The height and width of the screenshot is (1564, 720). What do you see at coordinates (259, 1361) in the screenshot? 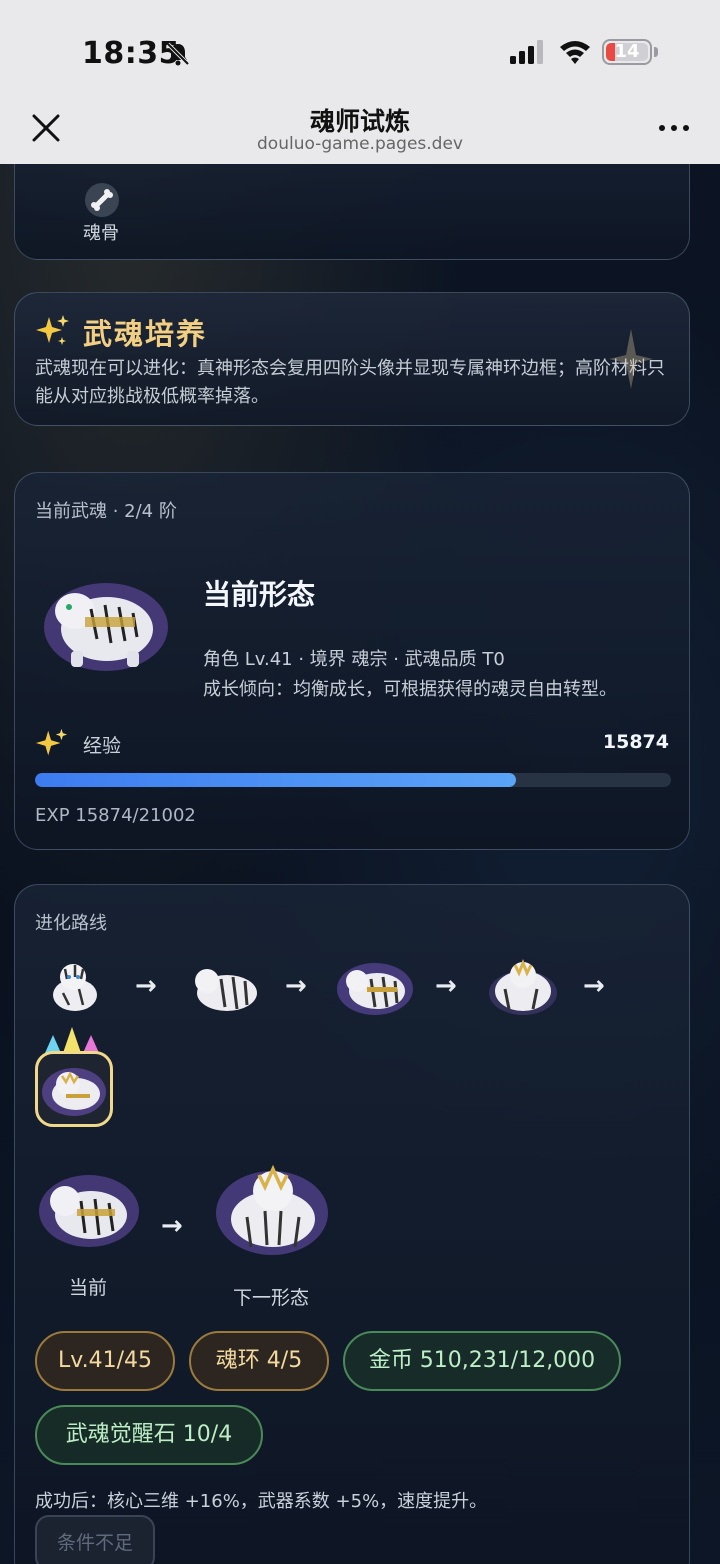
I see `requirement-soul-ring-pill: 魂环 4/5` at bounding box center [259, 1361].